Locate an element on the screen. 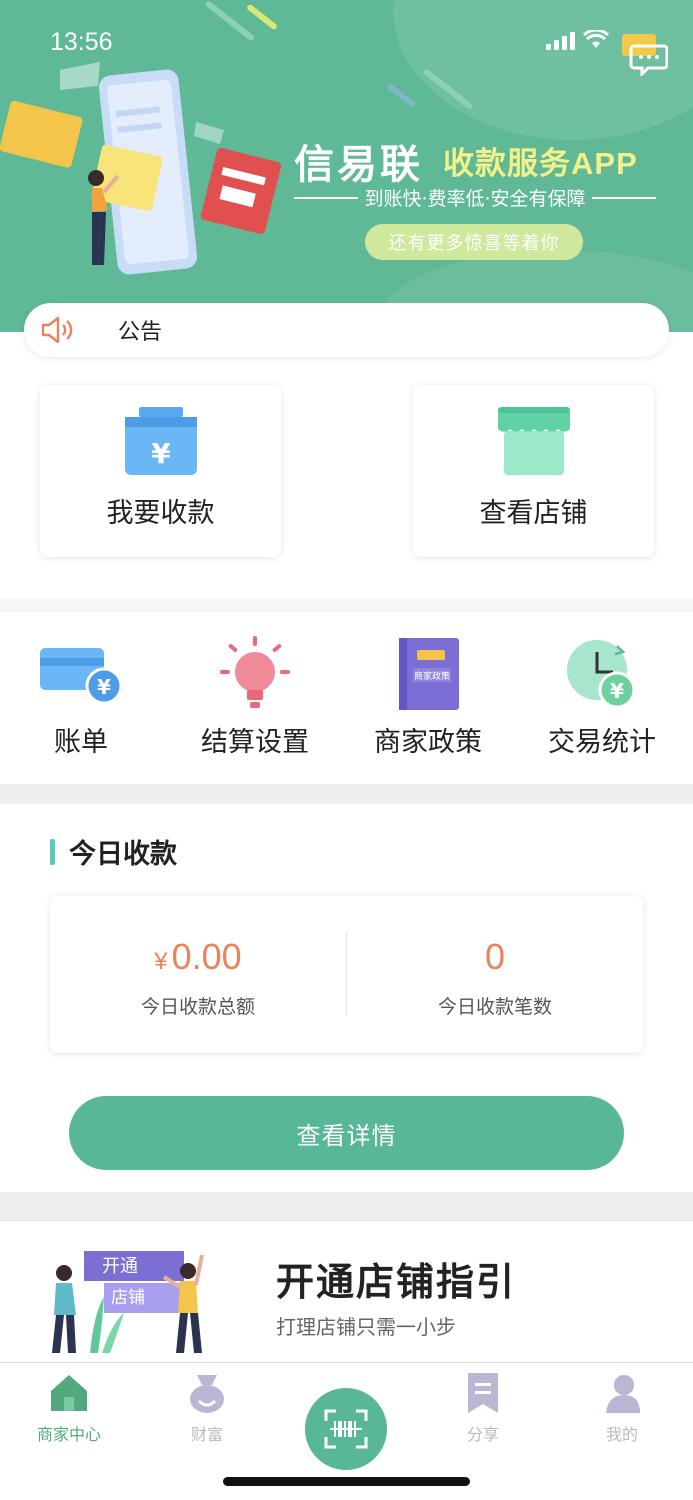 This screenshot has height=1500, width=693. today-amount-value: ¥0.00 is located at coordinates (197, 957).